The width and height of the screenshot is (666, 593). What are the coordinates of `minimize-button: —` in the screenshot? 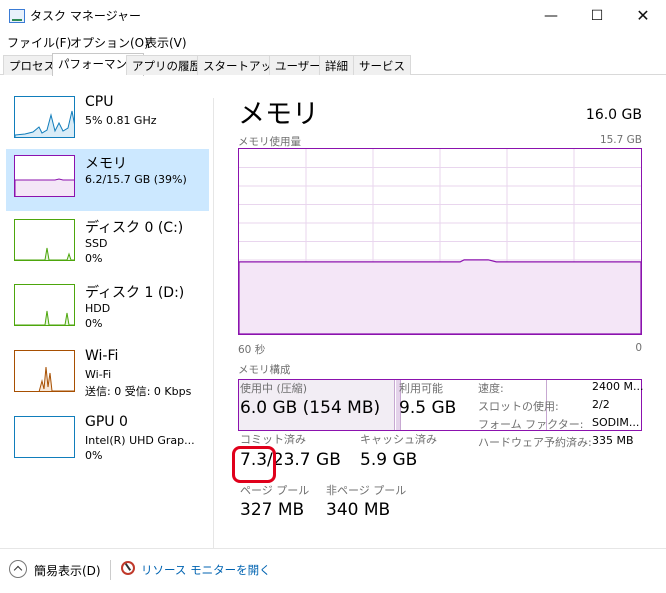 It's located at (551, 15).